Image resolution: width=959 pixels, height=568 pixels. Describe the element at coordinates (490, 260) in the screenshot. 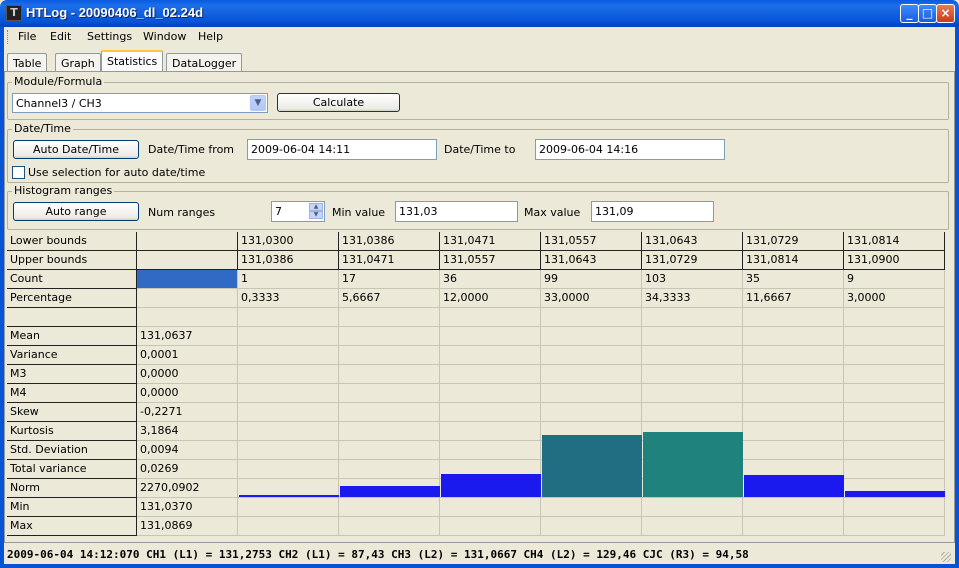

I see `upper-bound-cell: 131,0557` at that location.